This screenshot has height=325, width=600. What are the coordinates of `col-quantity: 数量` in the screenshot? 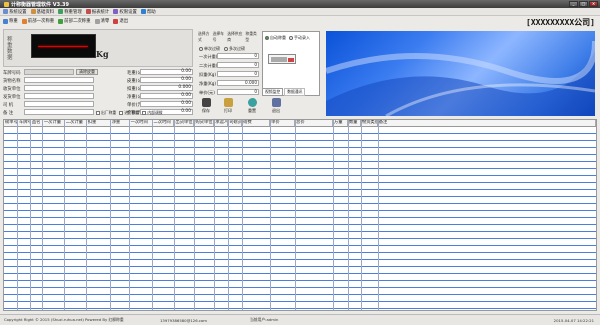 It's located at (354, 123).